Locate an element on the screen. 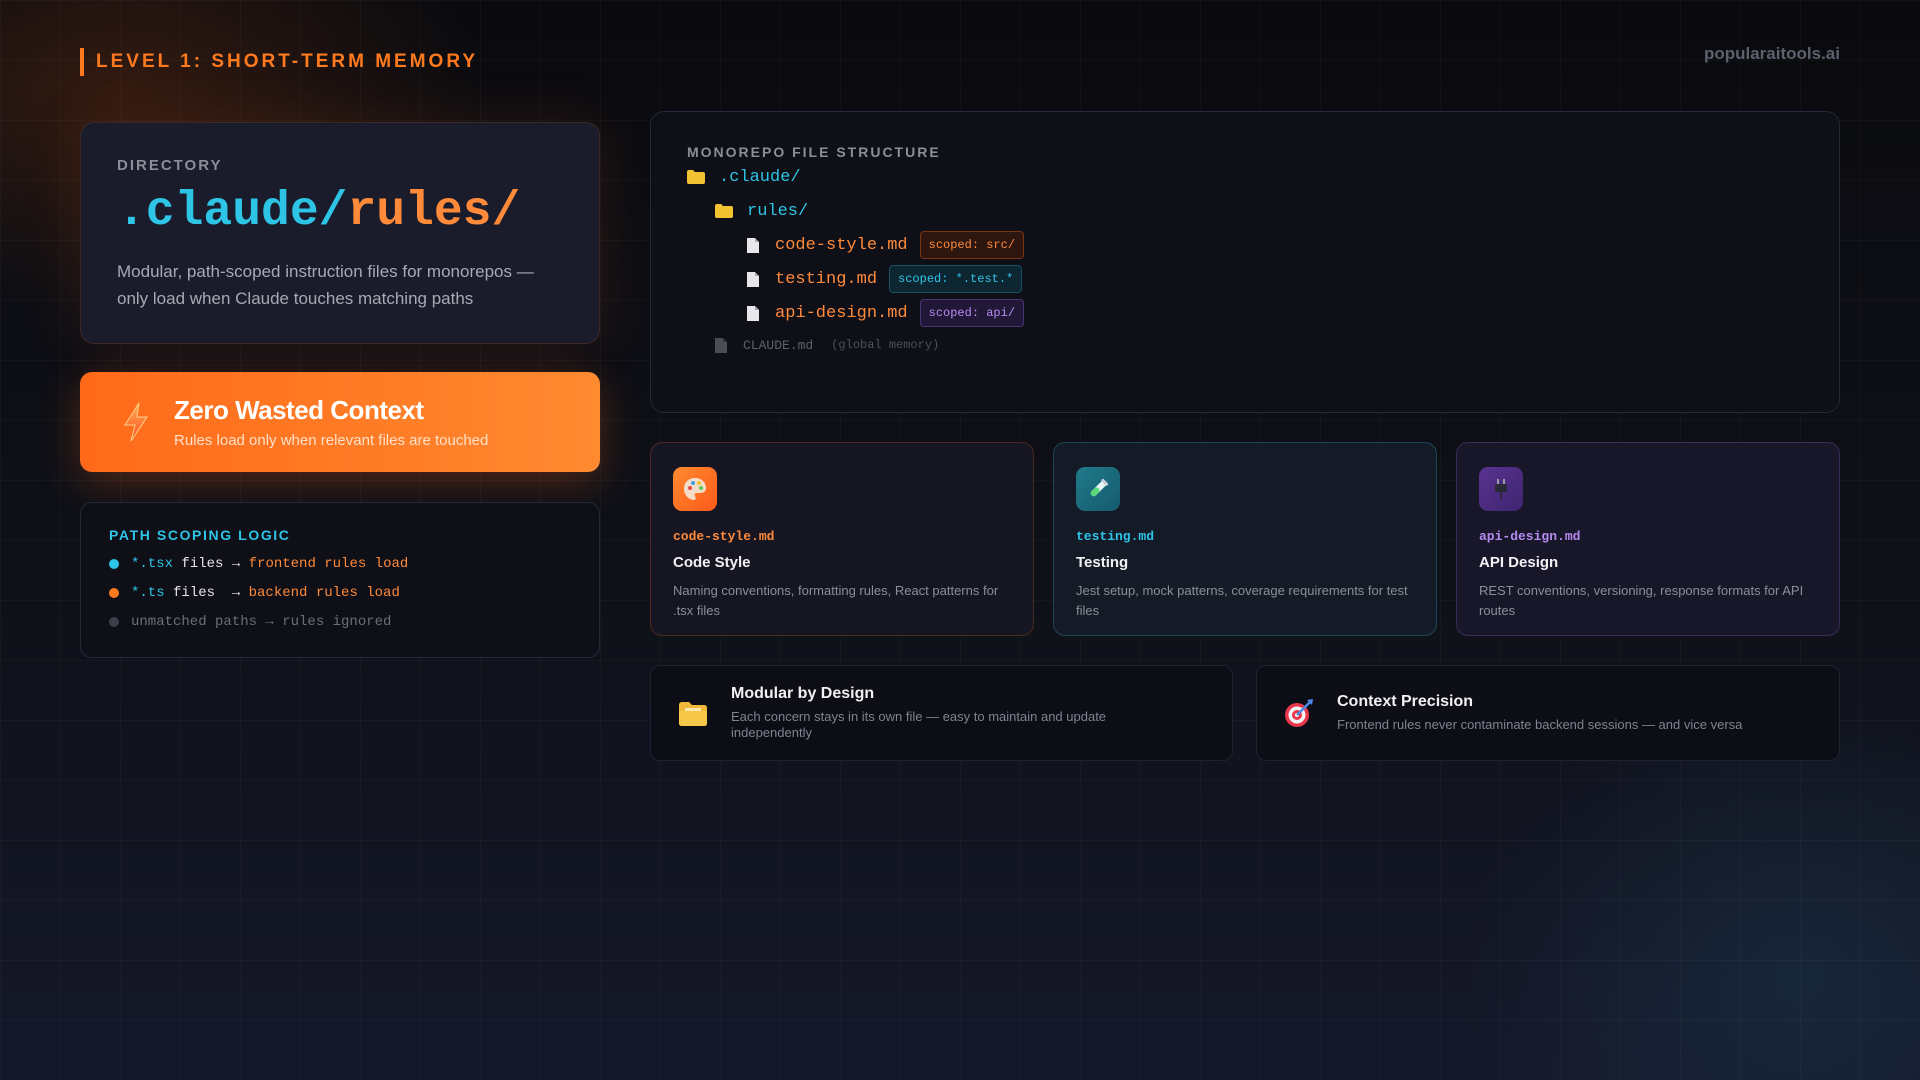 The image size is (1920, 1080). file-name: api-design.md is located at coordinates (841, 313).